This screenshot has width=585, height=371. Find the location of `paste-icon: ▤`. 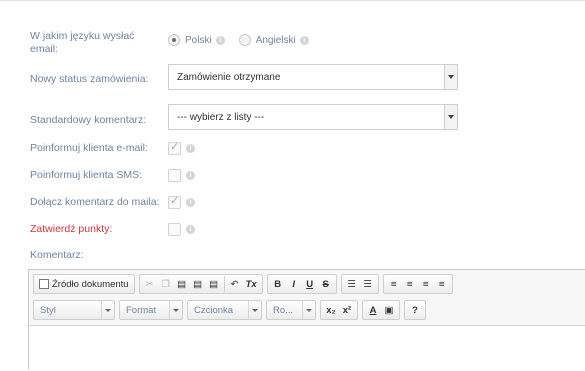

paste-icon: ▤ is located at coordinates (182, 284).